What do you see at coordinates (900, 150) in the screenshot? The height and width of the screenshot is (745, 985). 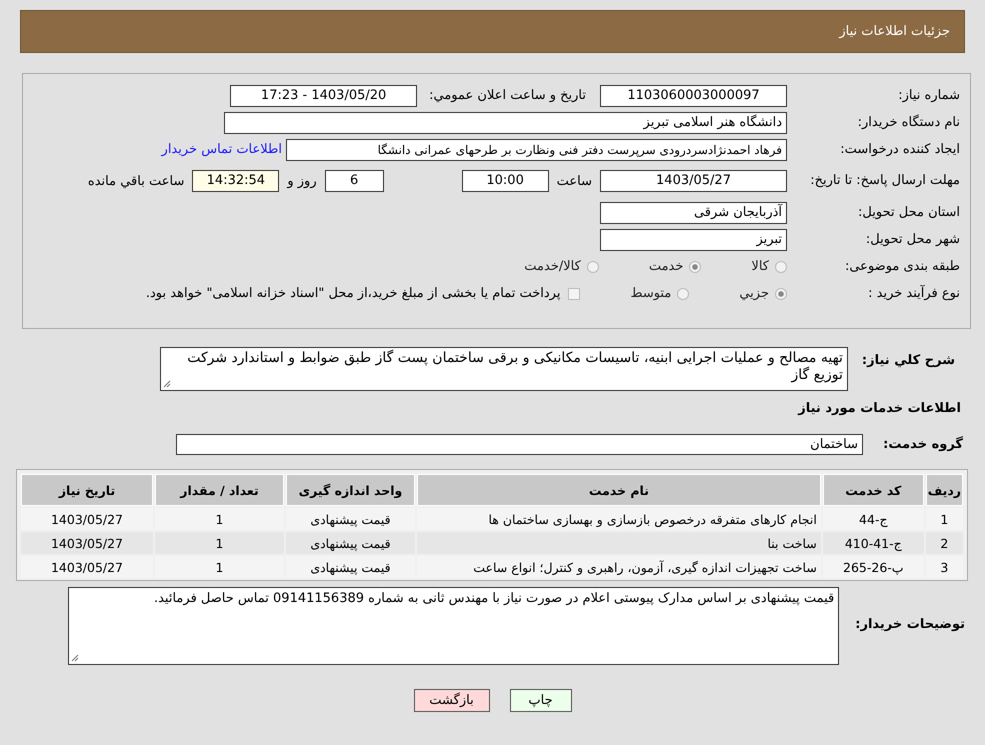 I see `field-label: ایجاد کننده درخواست:` at bounding box center [900, 150].